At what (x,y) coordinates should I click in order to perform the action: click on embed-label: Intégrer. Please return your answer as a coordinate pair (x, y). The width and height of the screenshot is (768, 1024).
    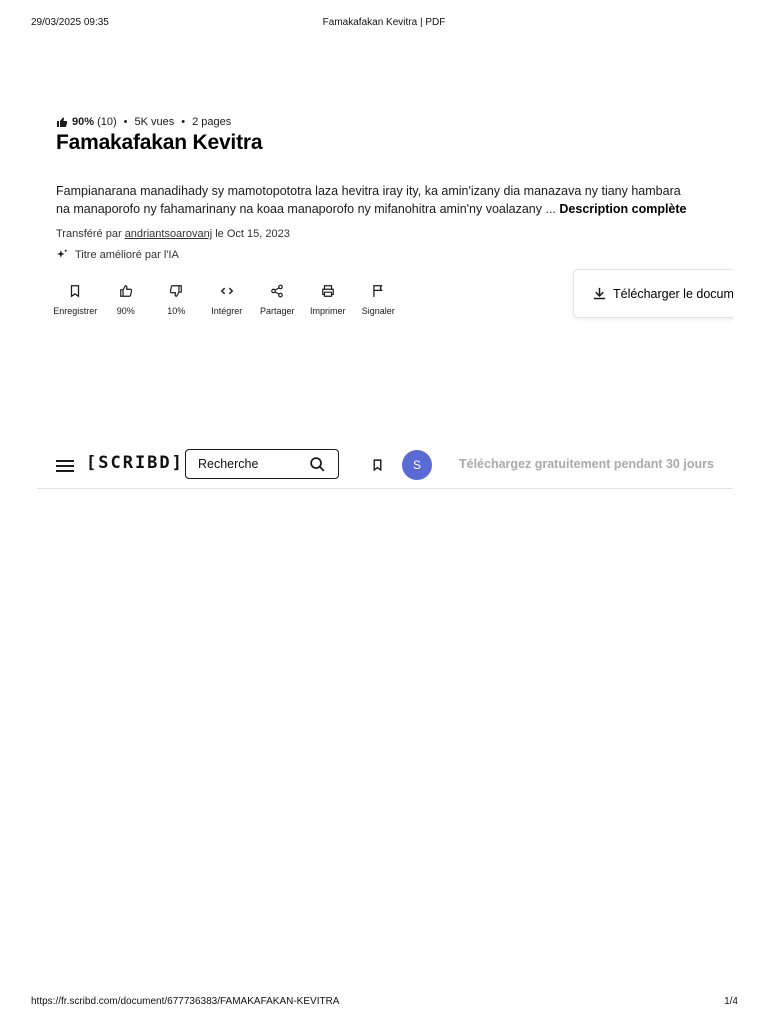
    Looking at the image, I should click on (227, 311).